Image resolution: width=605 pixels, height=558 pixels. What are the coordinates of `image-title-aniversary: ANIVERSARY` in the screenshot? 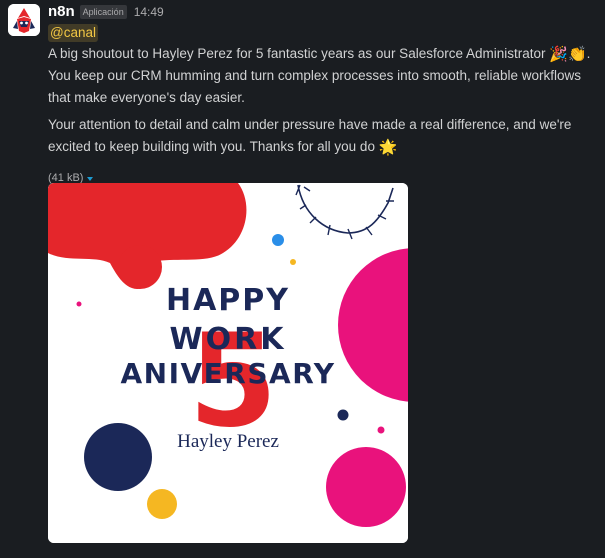 It's located at (228, 373).